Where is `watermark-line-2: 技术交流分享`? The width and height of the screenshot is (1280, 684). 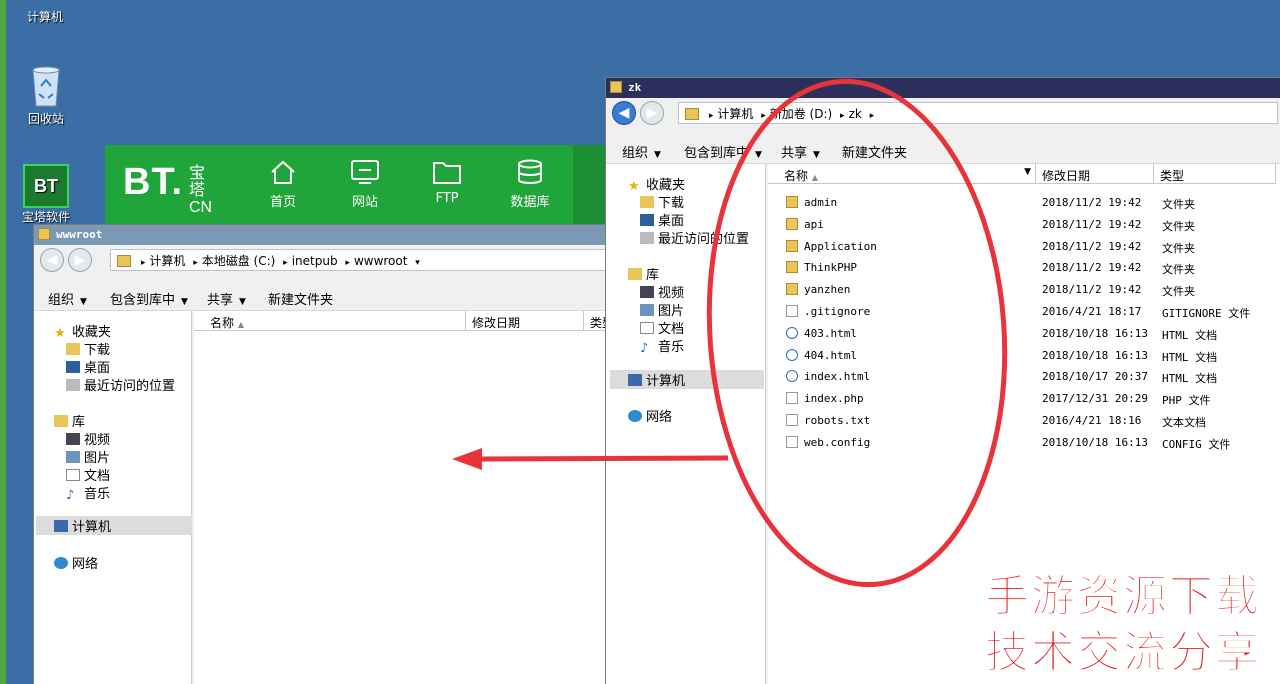
watermark-line-2: 技术交流分享 is located at coordinates (1123, 653).